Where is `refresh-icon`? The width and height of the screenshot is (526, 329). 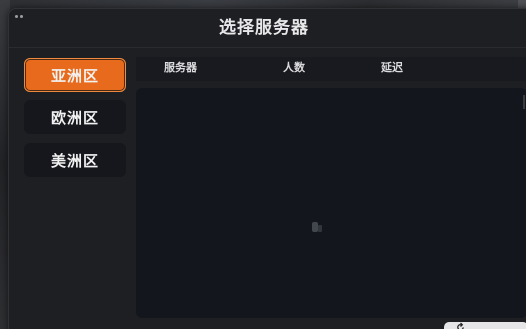 refresh-icon is located at coordinates (460, 325).